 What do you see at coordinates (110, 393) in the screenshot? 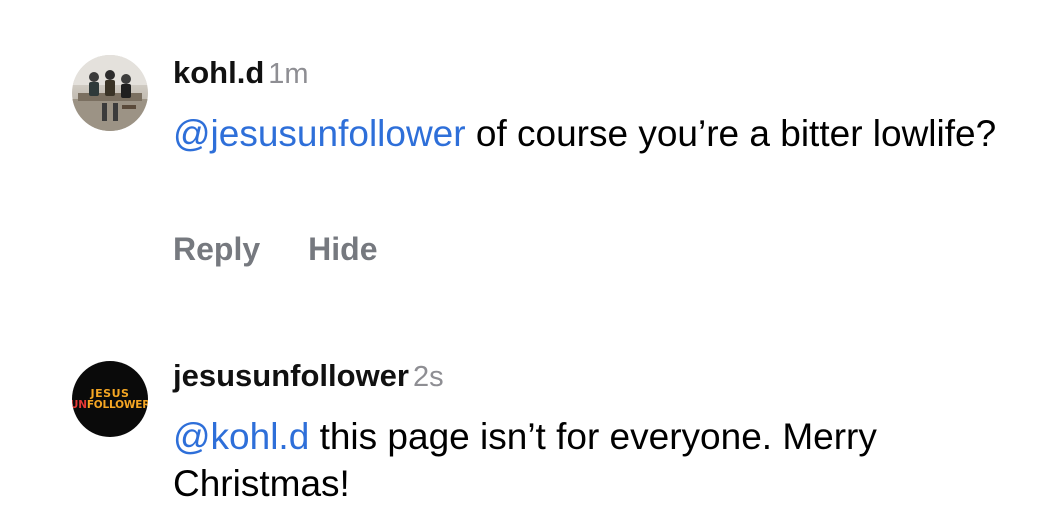
I see `avatar-logo-top: JESUS` at bounding box center [110, 393].